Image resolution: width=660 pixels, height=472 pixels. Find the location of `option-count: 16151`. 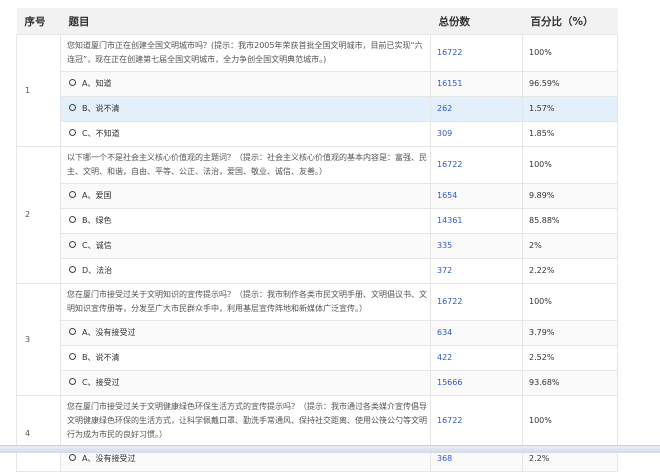

option-count: 16151 is located at coordinates (476, 84).